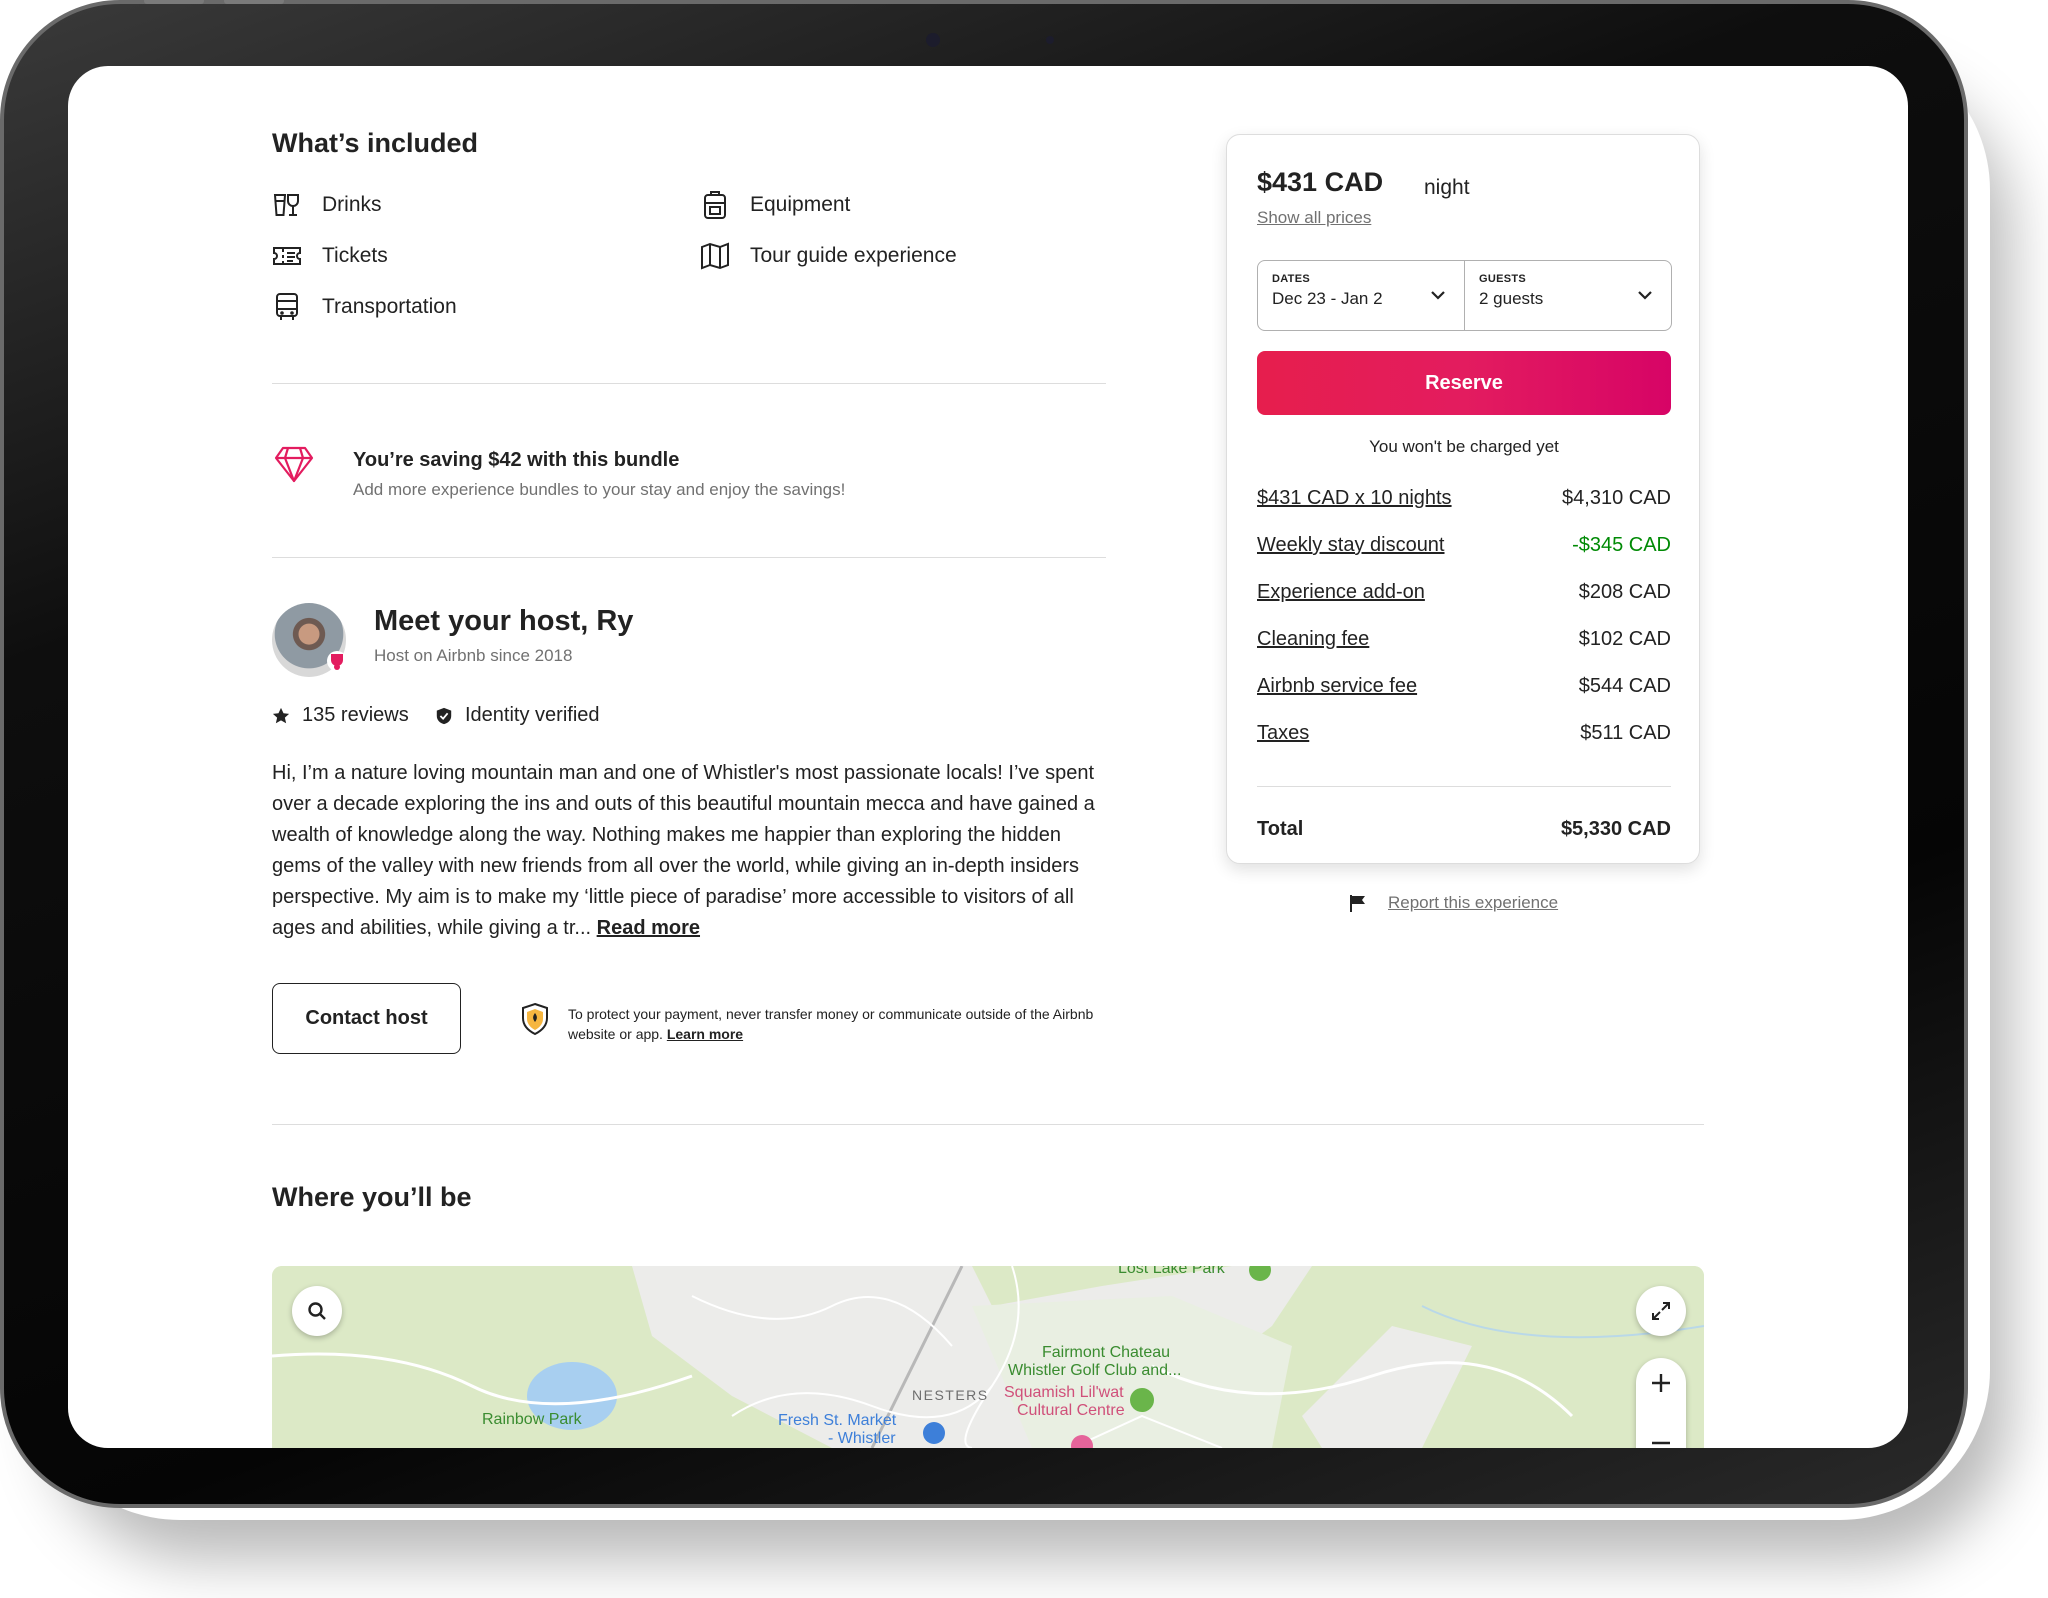 The height and width of the screenshot is (1598, 2048). Describe the element at coordinates (532, 1419) in the screenshot. I see `map-label-rainbow-park: Rainbow Park` at that location.